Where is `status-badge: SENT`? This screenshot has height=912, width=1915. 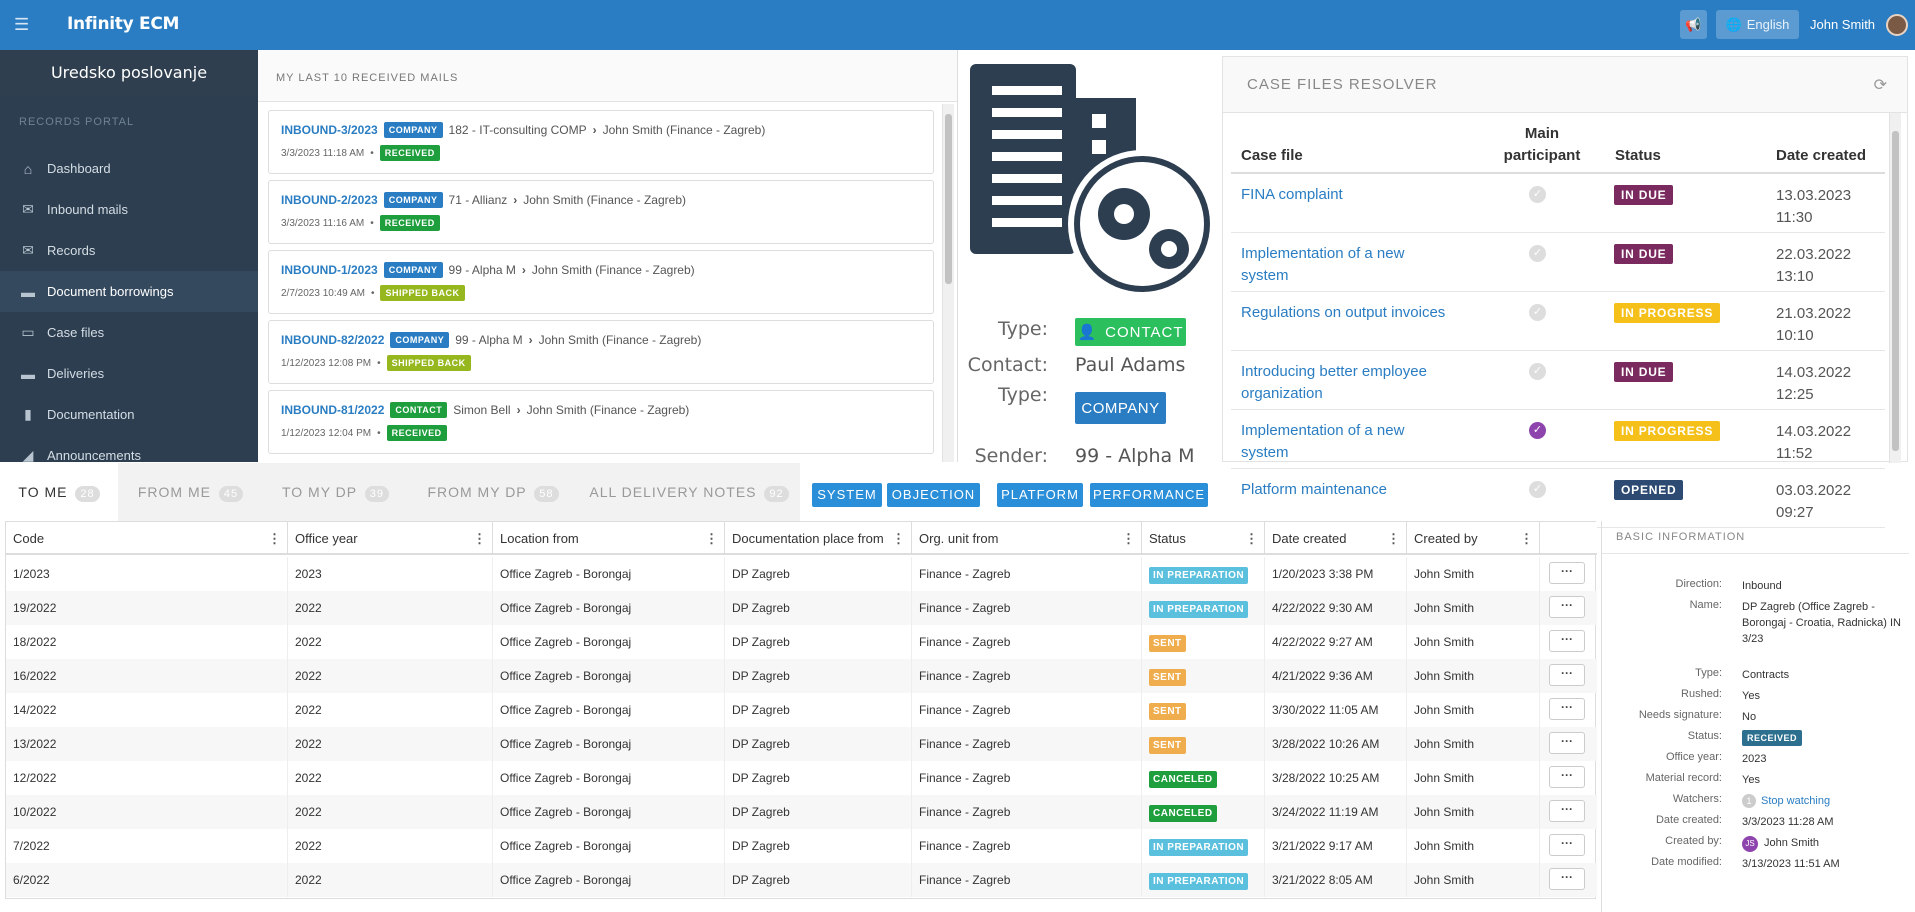 status-badge: SENT is located at coordinates (1167, 745).